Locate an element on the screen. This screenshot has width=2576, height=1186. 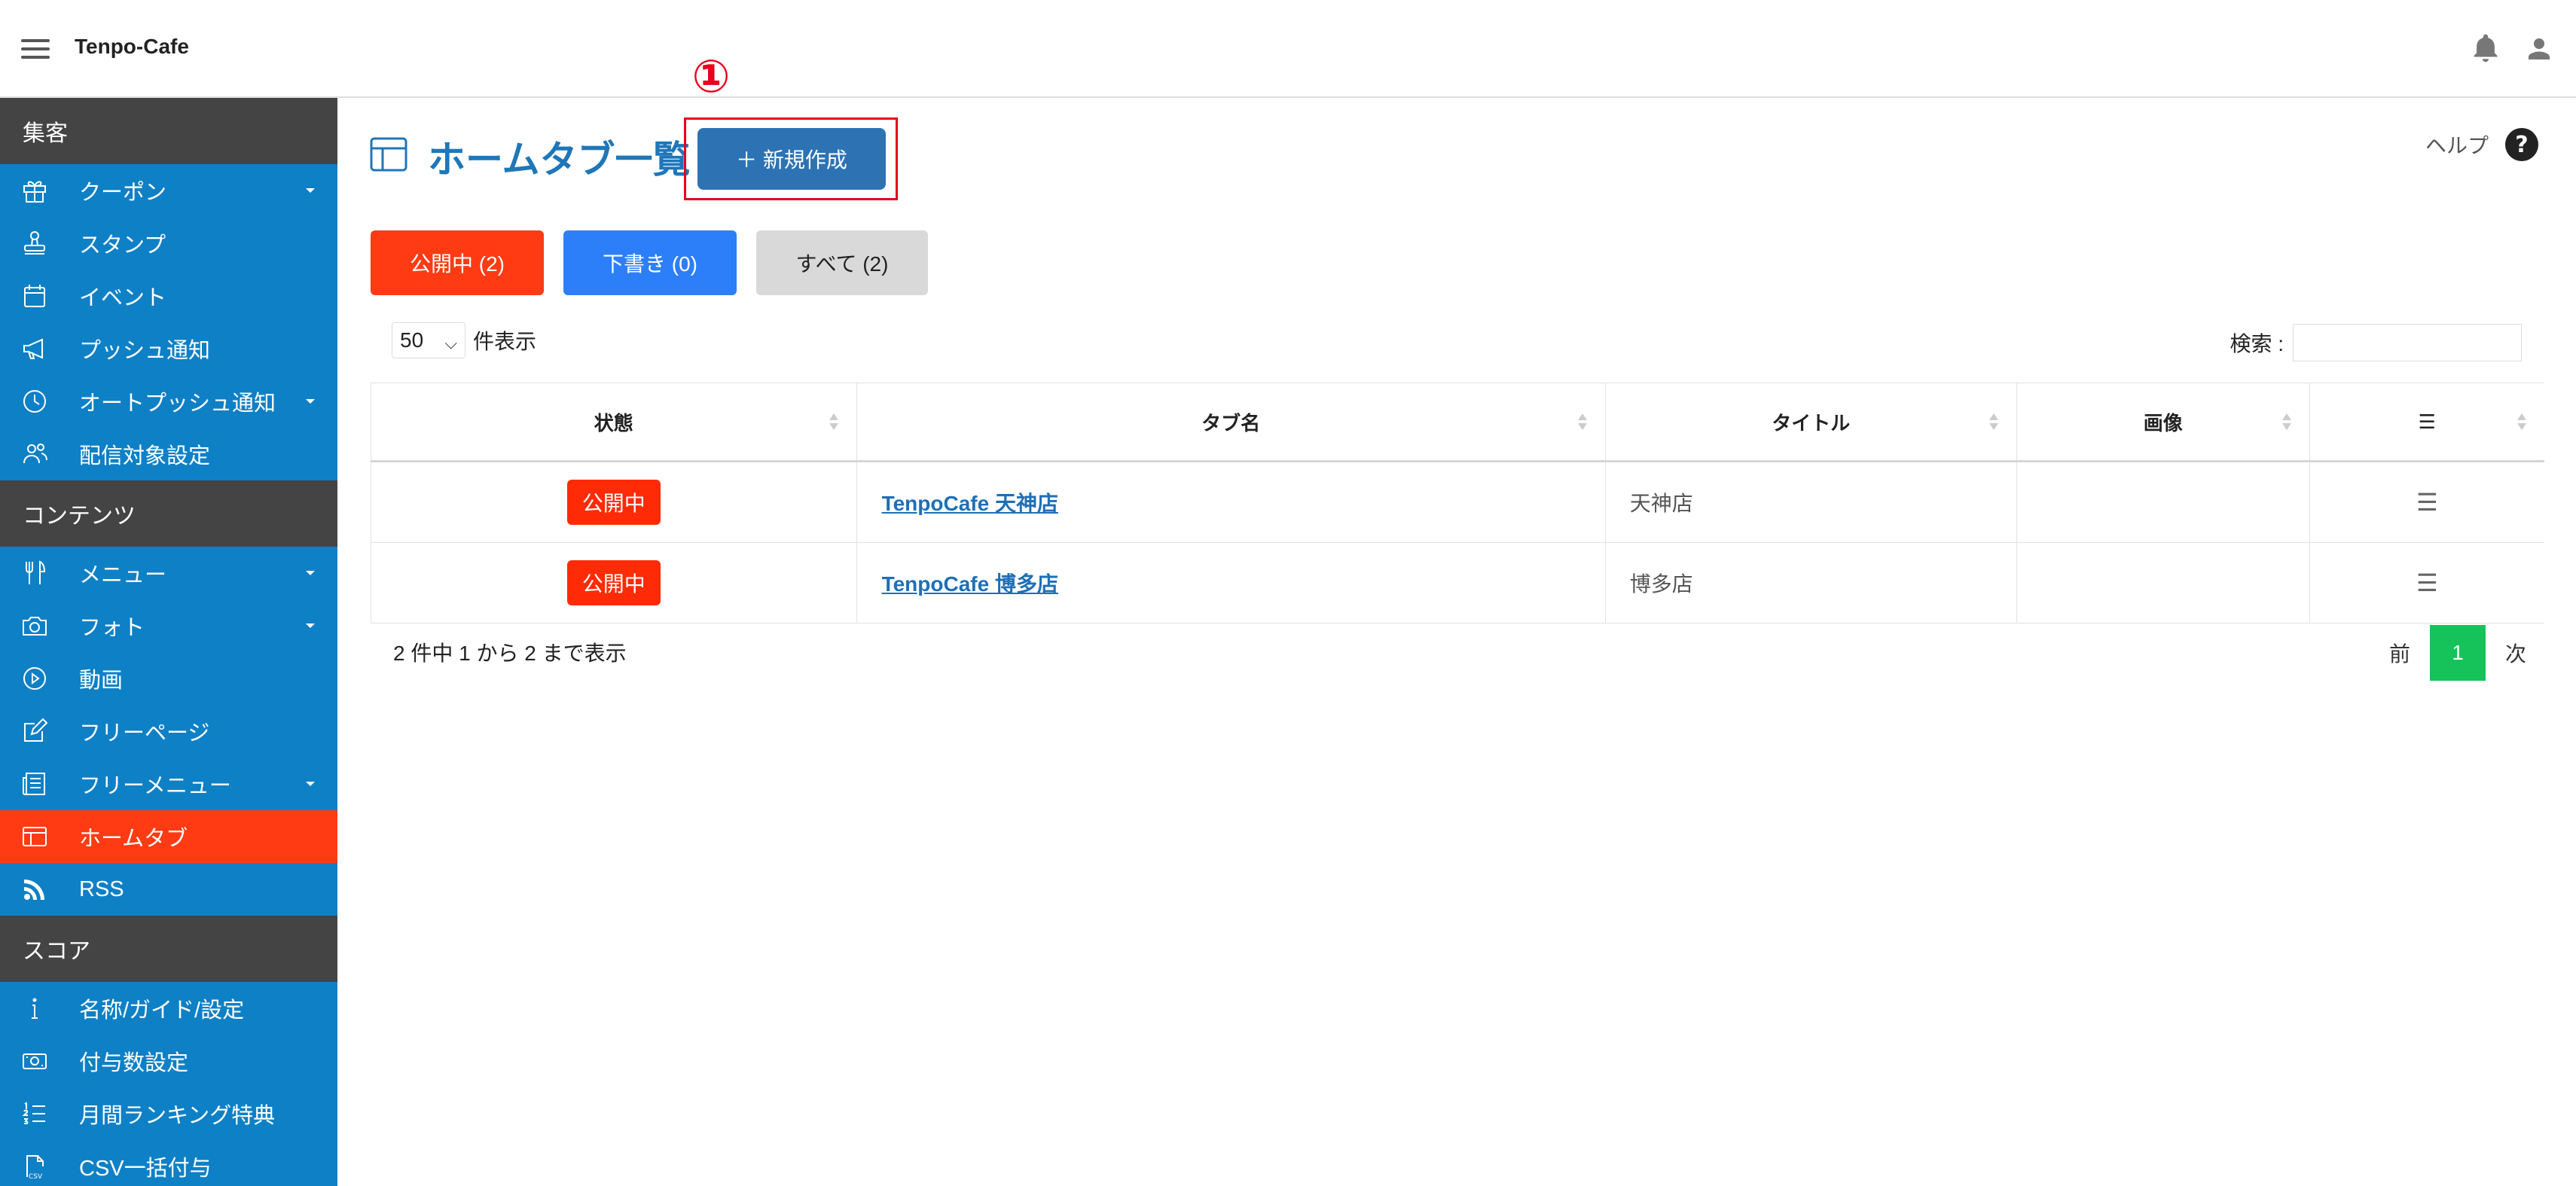
sidebar-item-video: 動画 is located at coordinates (169, 678).